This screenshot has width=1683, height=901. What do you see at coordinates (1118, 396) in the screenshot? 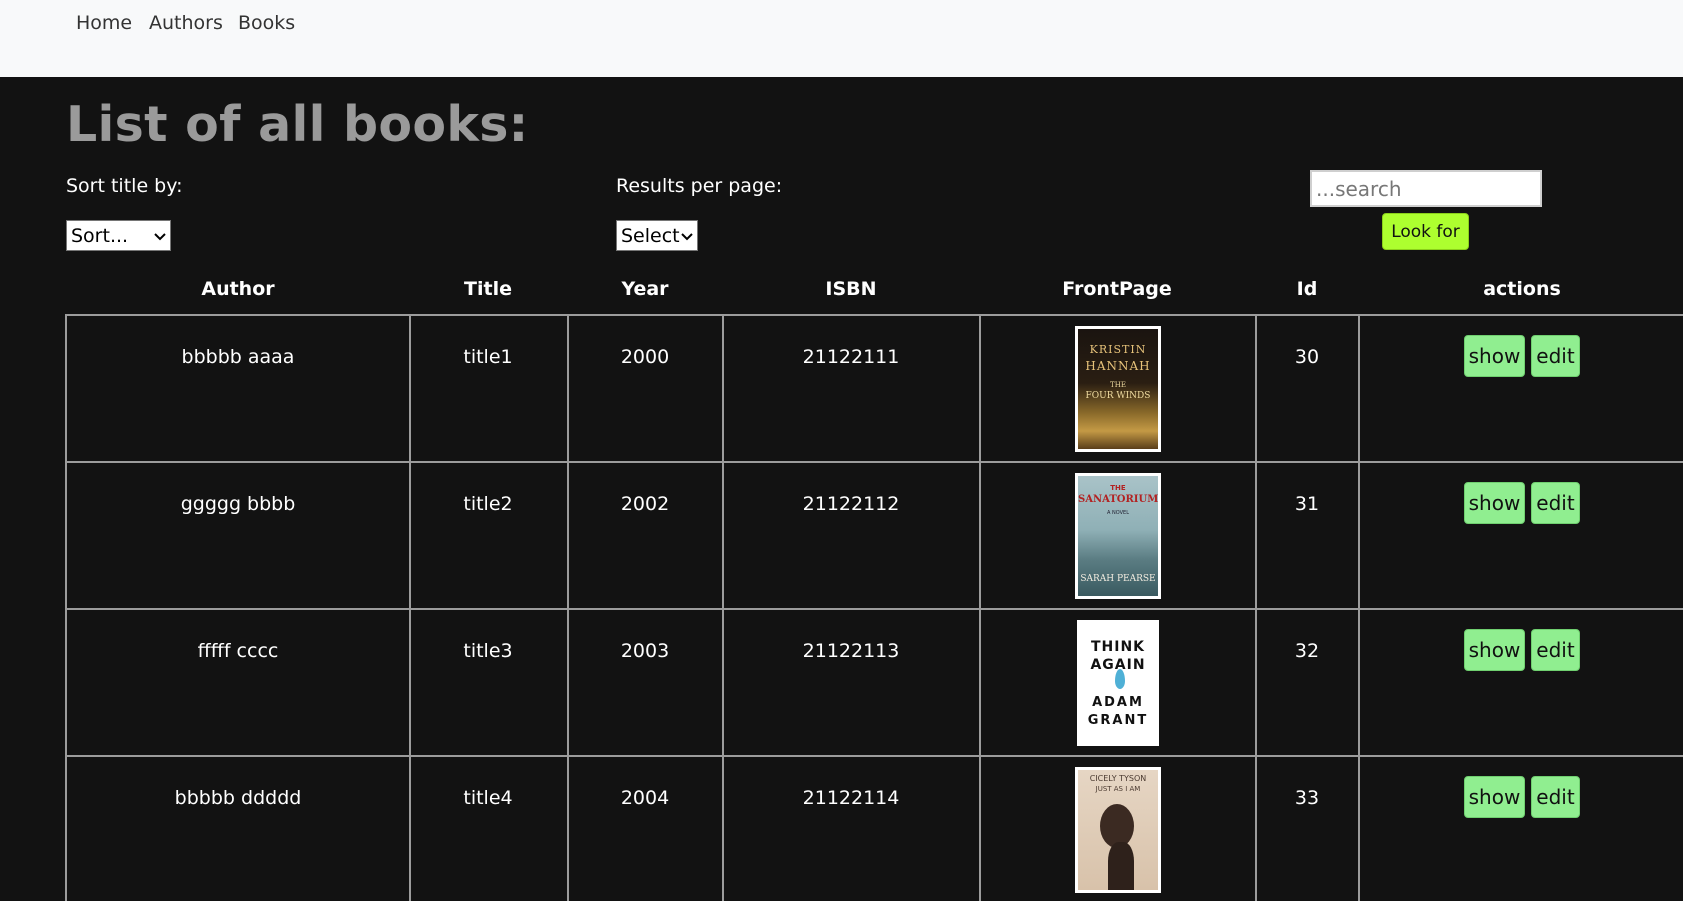
I see `cover-text: FOUR WINDS` at bounding box center [1118, 396].